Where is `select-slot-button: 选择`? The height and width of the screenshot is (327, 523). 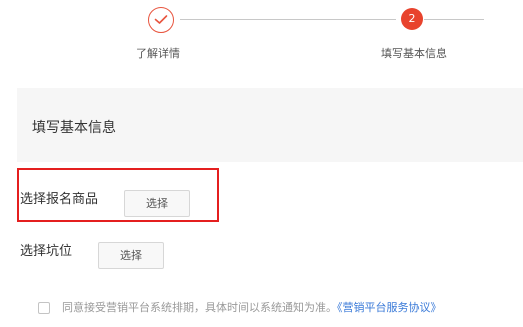
select-slot-button: 选择 is located at coordinates (131, 255).